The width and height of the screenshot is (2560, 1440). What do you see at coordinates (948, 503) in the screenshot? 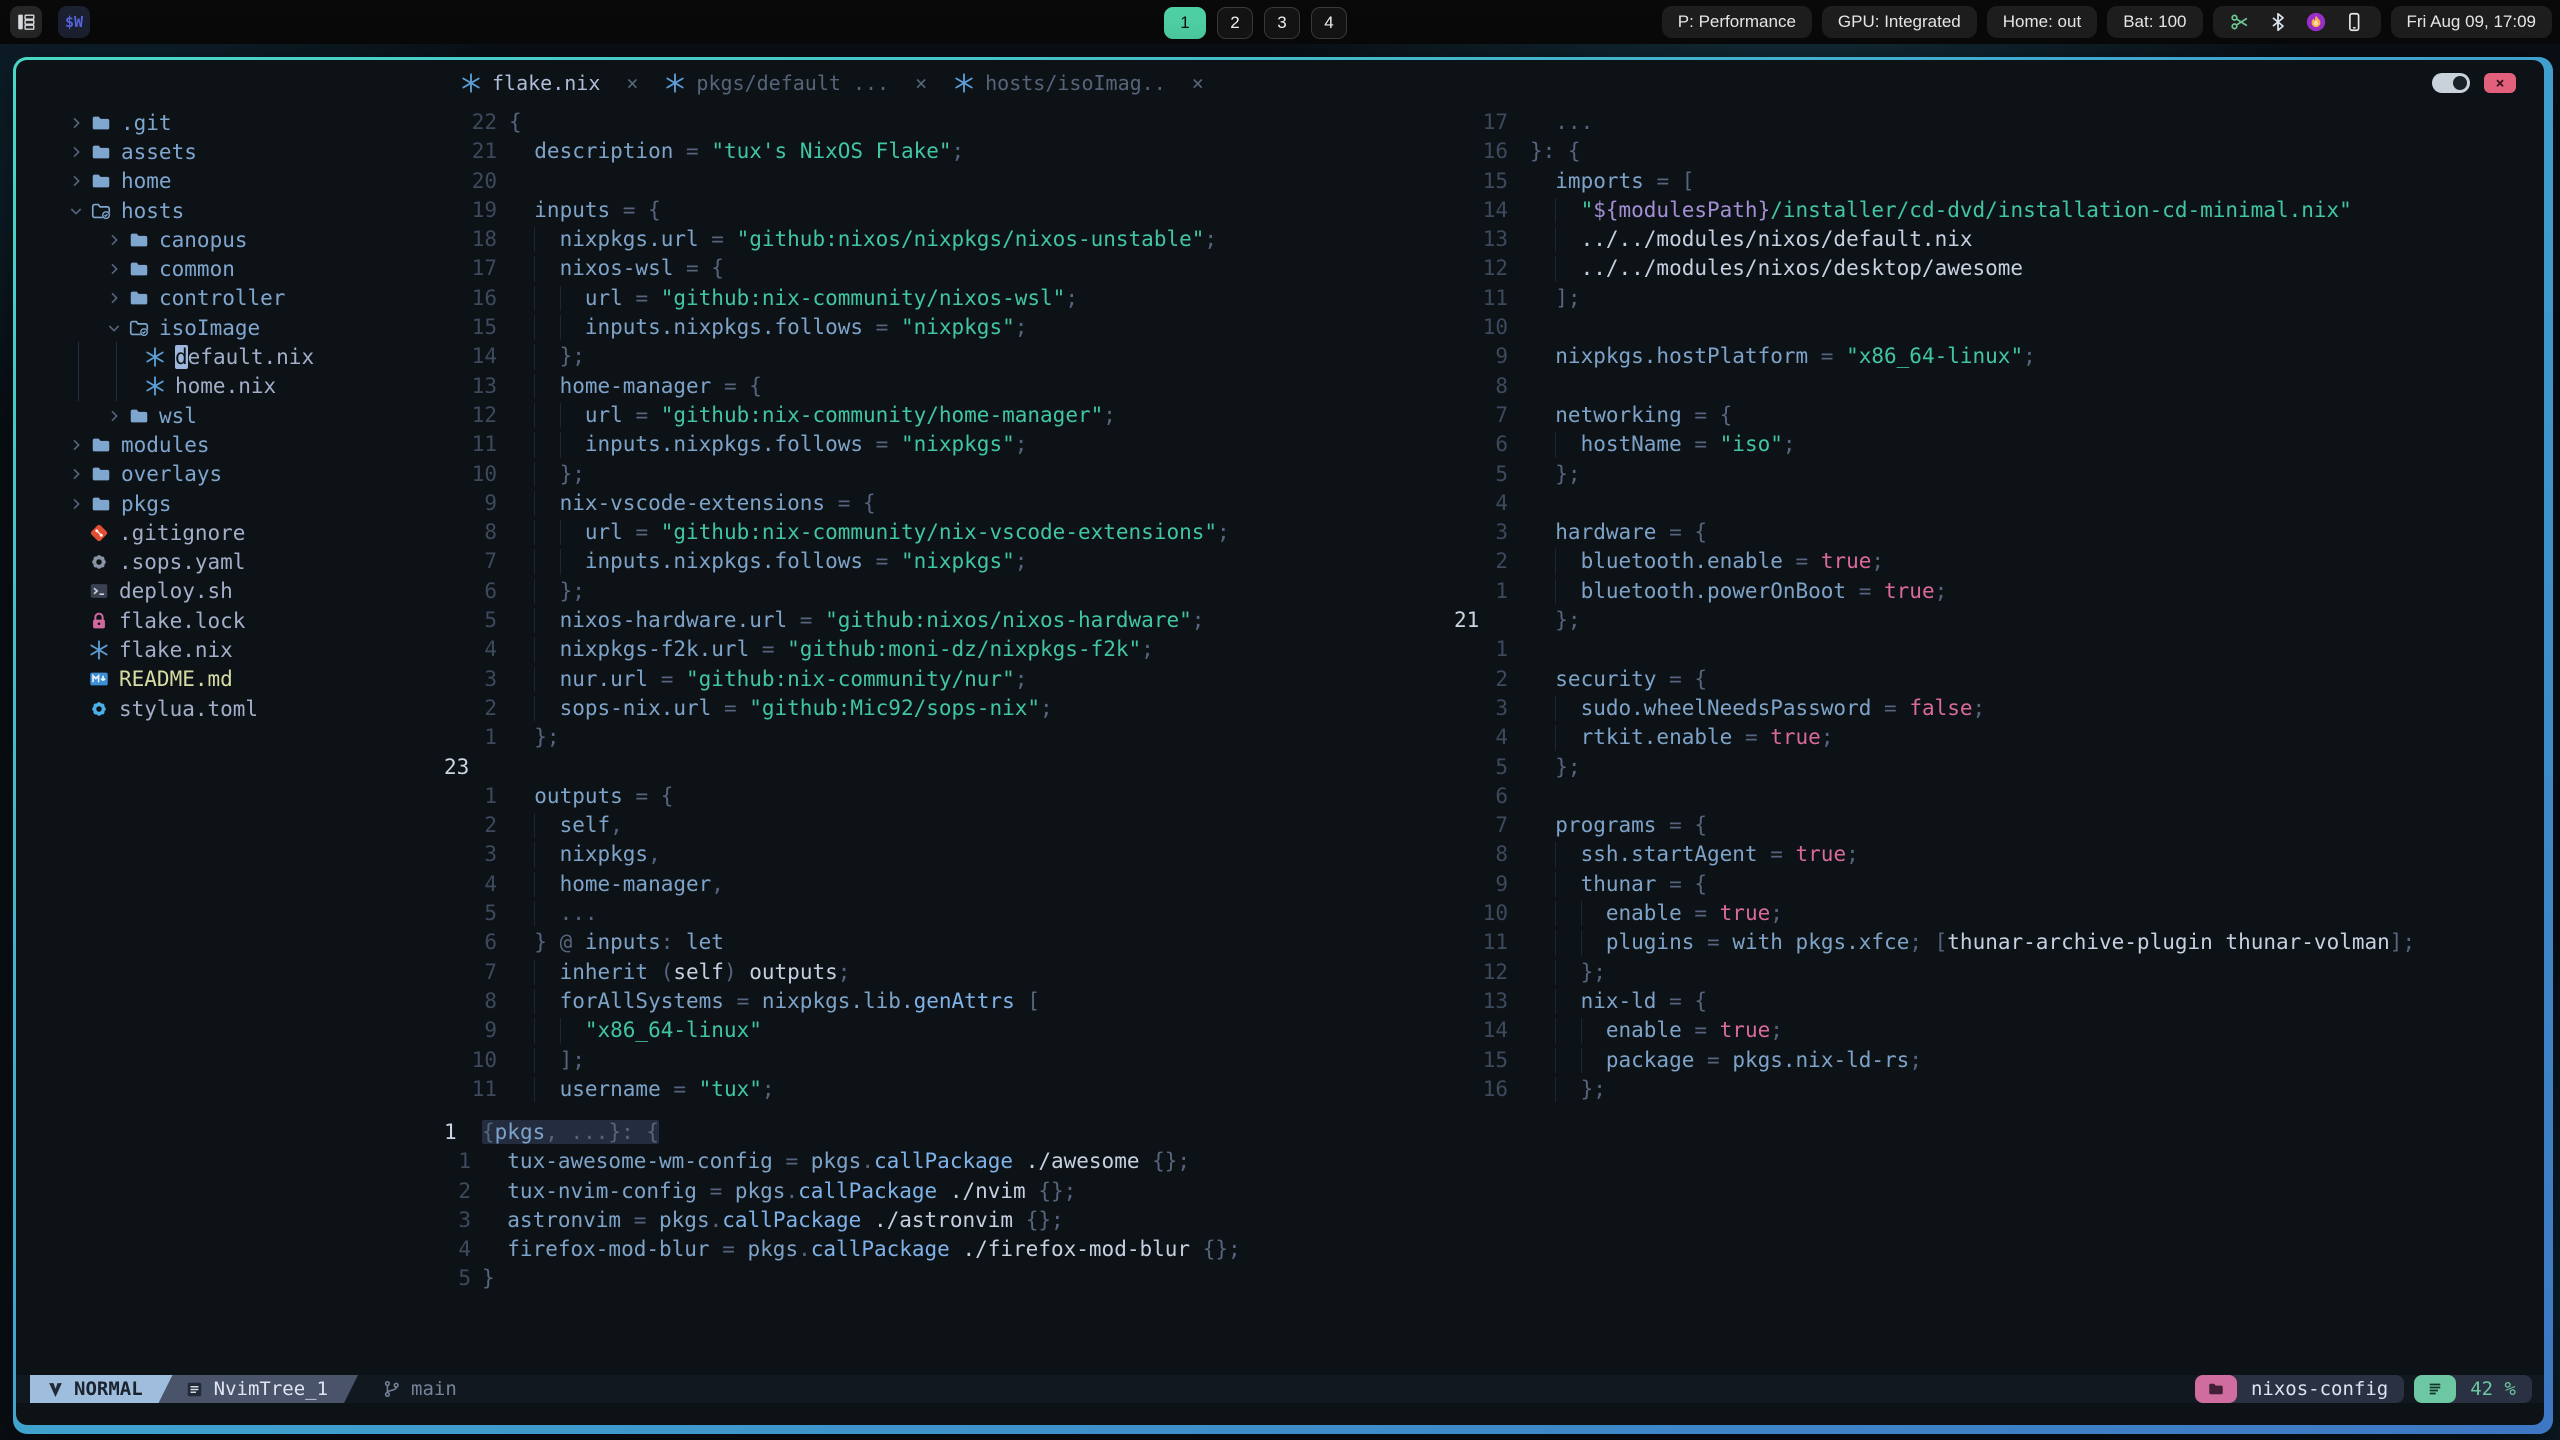
I see `flake-nix-line: 9 nix-vscode-extensions = {` at bounding box center [948, 503].